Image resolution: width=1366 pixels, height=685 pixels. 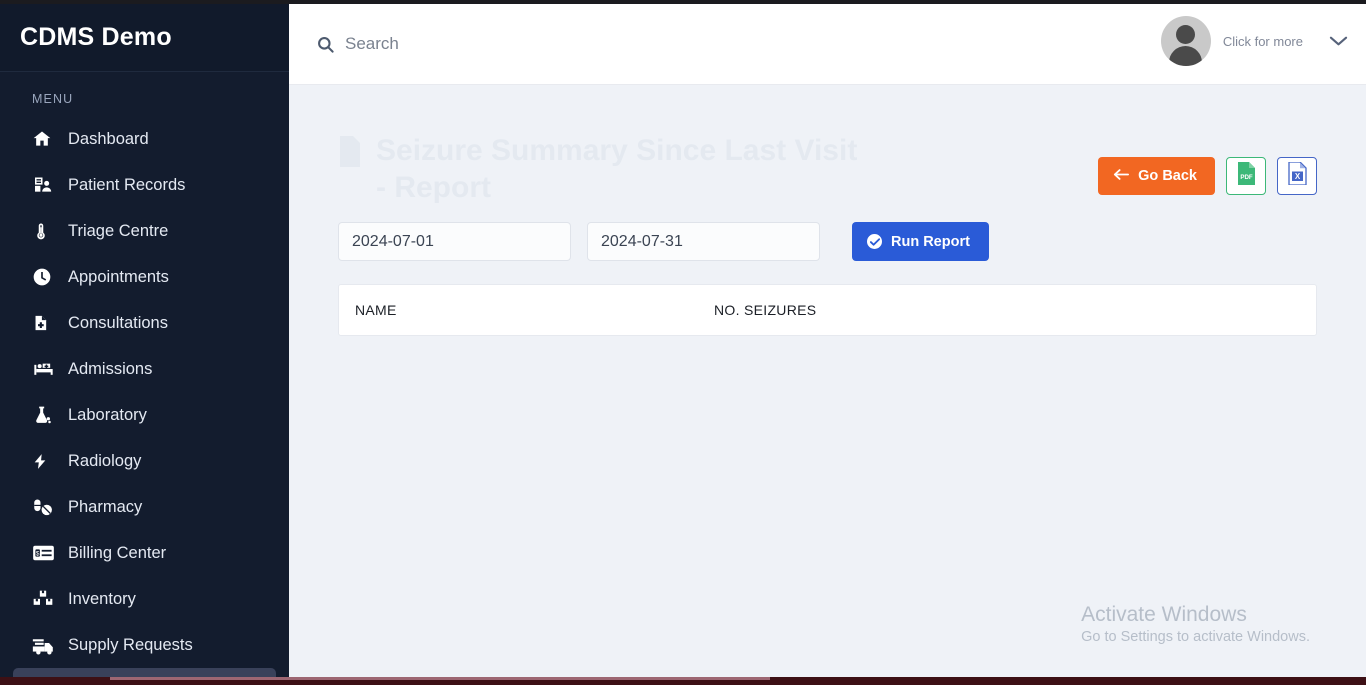 I want to click on sidebar-item-admissions: Admissions, so click(x=144, y=369).